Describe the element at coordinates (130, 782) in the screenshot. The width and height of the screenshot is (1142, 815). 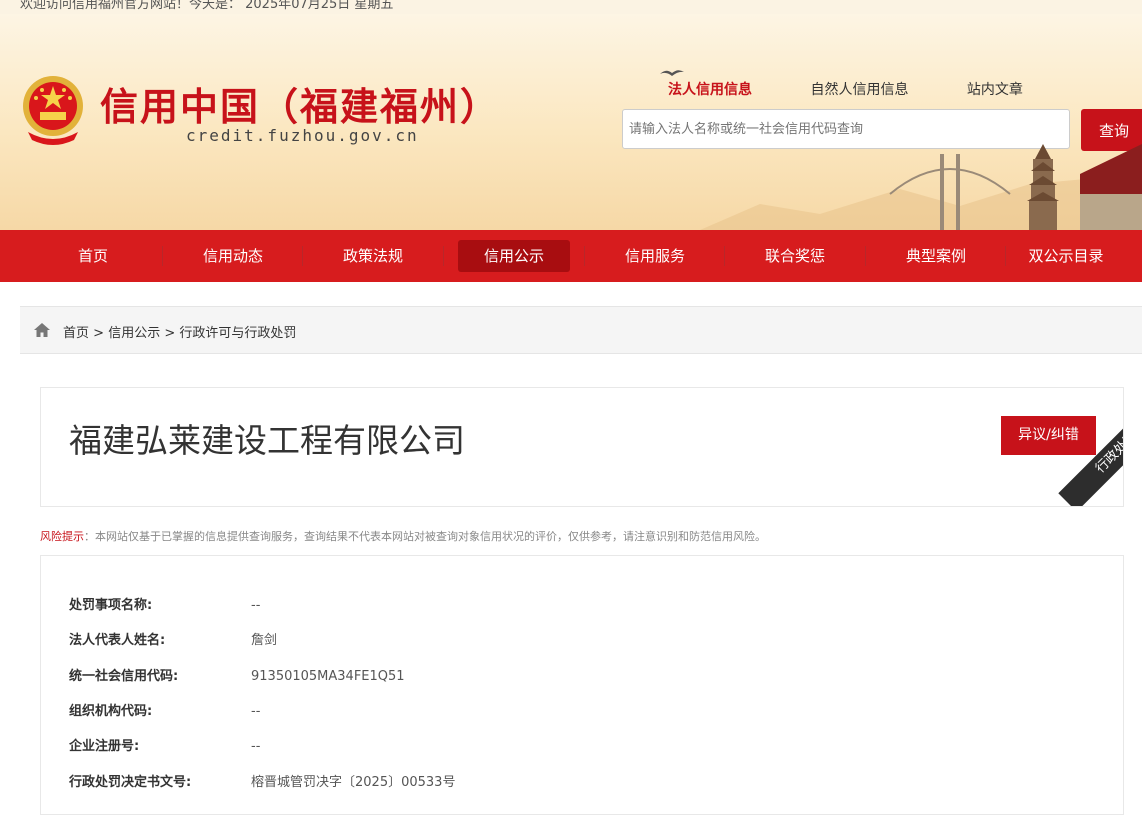
I see `detail-label: 行政处罚决定书文号:` at that location.